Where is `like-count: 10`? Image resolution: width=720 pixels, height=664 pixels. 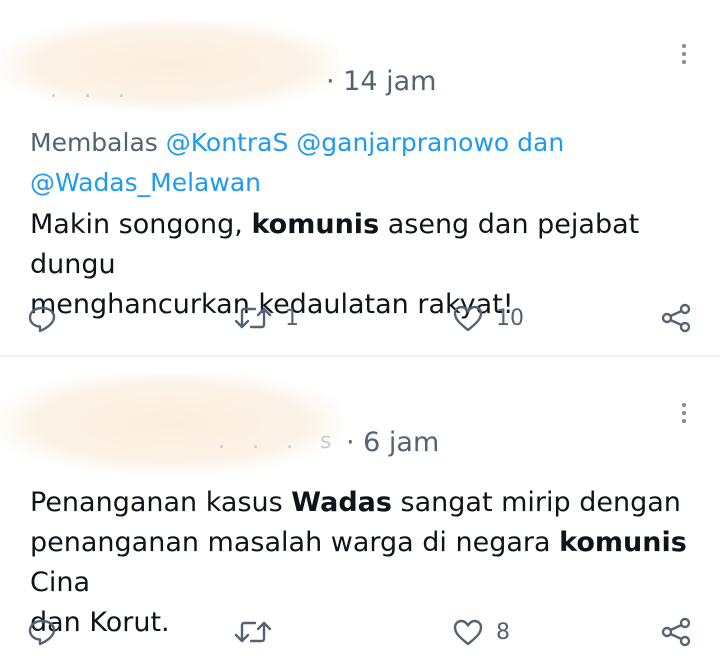
like-count: 10 is located at coordinates (510, 318).